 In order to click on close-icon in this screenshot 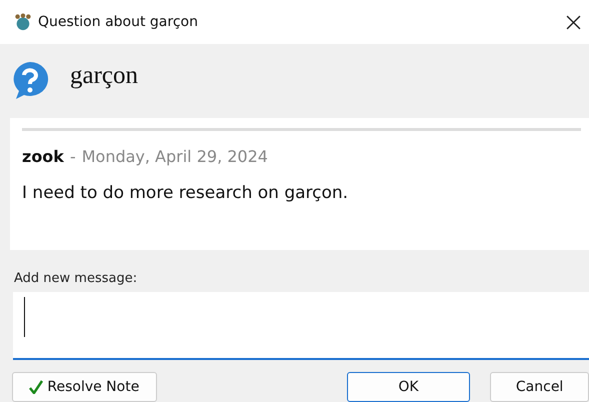, I will do `click(573, 22)`.